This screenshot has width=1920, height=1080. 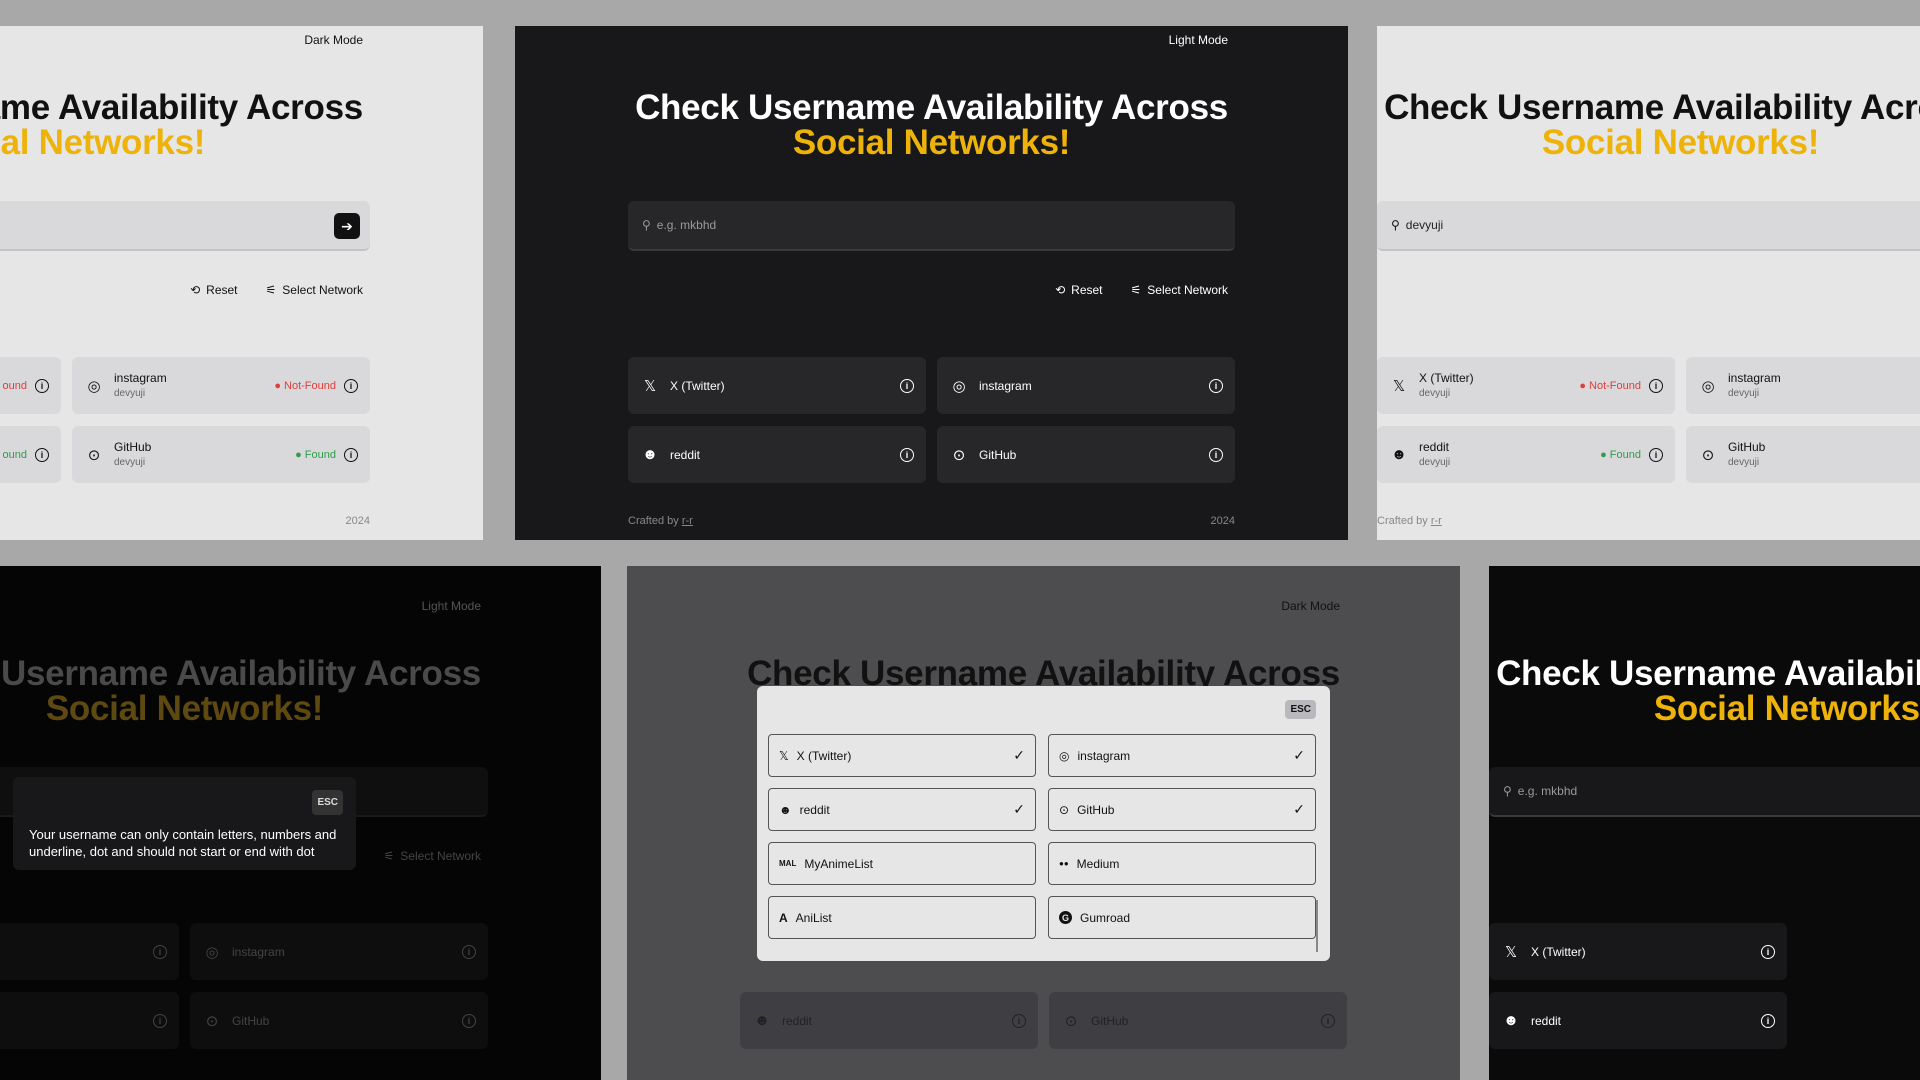 I want to click on search-input: ➔, so click(x=185, y=226).